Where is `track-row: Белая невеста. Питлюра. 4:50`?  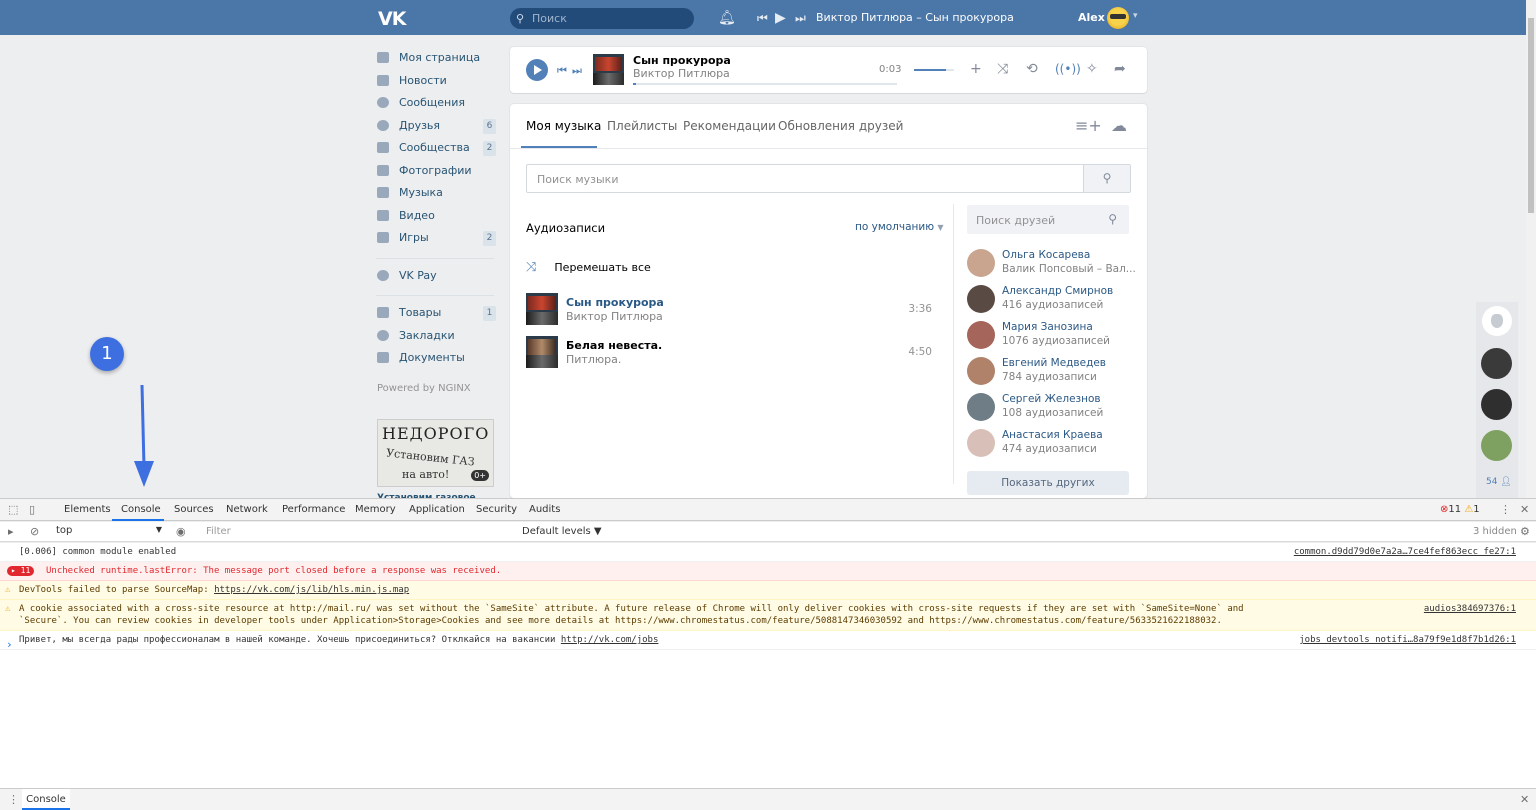 track-row: Белая невеста. Питлюра. 4:50 is located at coordinates (731, 352).